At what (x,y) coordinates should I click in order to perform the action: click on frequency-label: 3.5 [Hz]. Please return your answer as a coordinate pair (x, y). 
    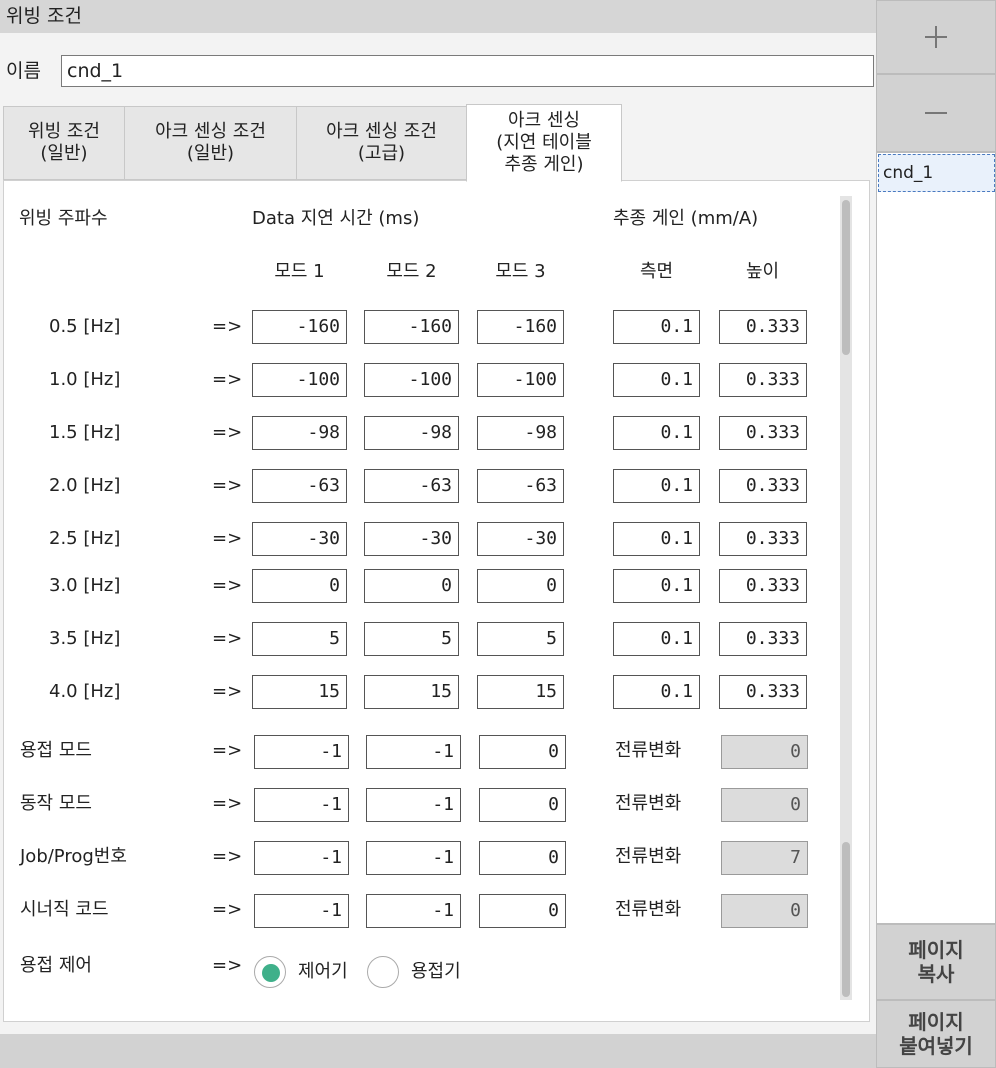
    Looking at the image, I should click on (85, 638).